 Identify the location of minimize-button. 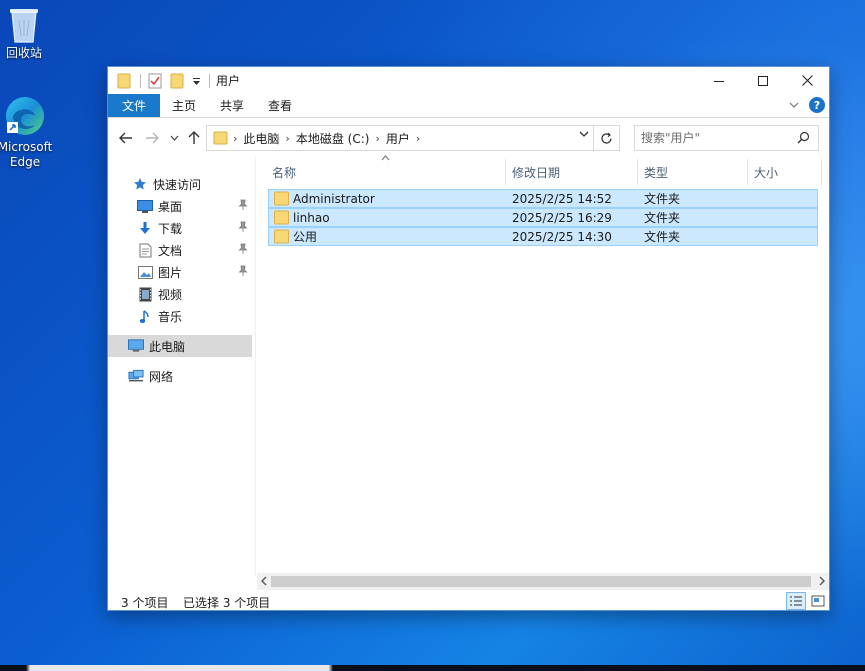
(719, 80).